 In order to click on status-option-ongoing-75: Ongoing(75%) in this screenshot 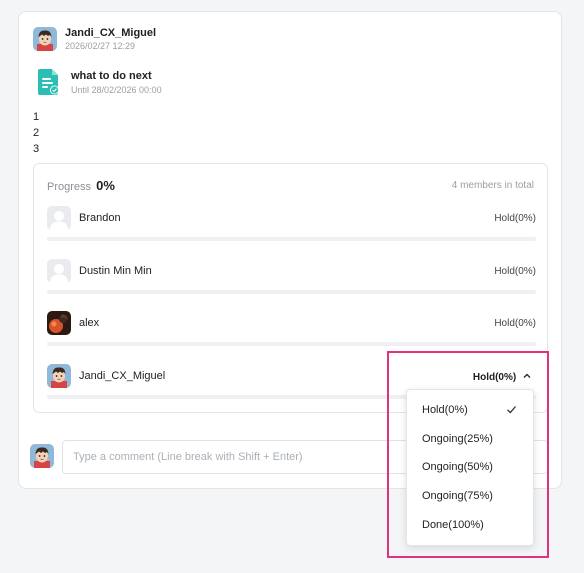, I will do `click(470, 496)`.